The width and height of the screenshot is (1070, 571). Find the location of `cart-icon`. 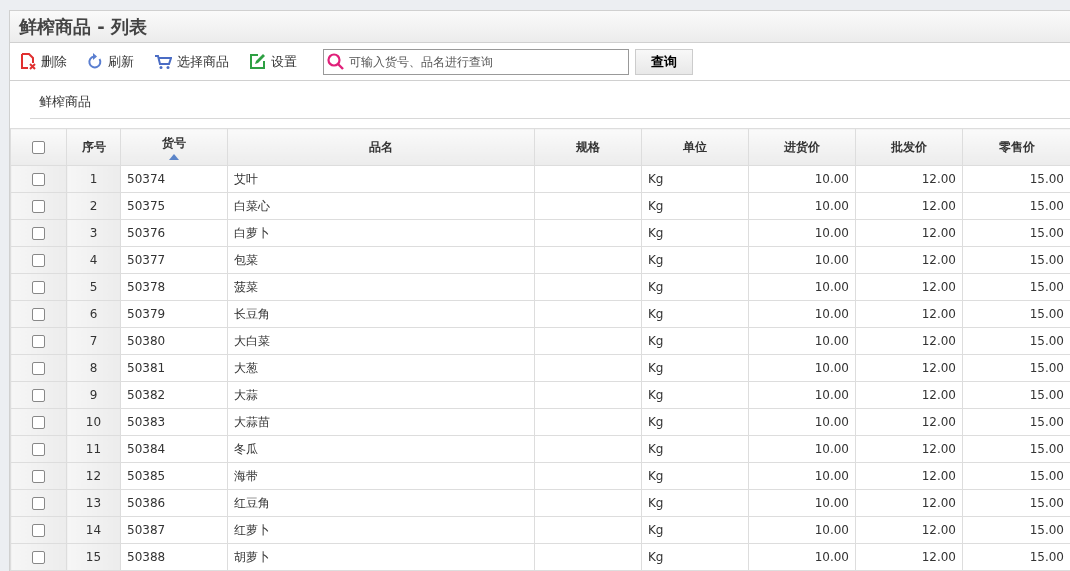

cart-icon is located at coordinates (163, 61).